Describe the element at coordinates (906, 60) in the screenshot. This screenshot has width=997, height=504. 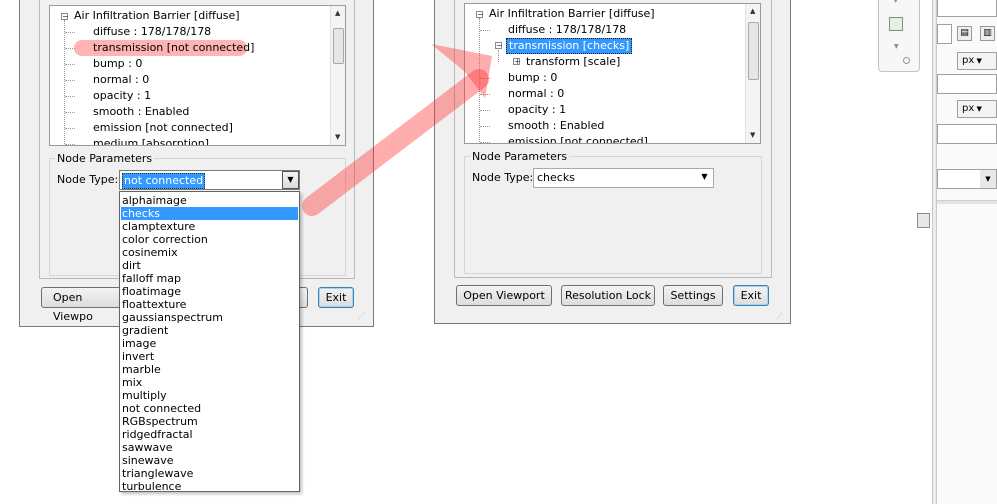
I see `circle-icon` at that location.